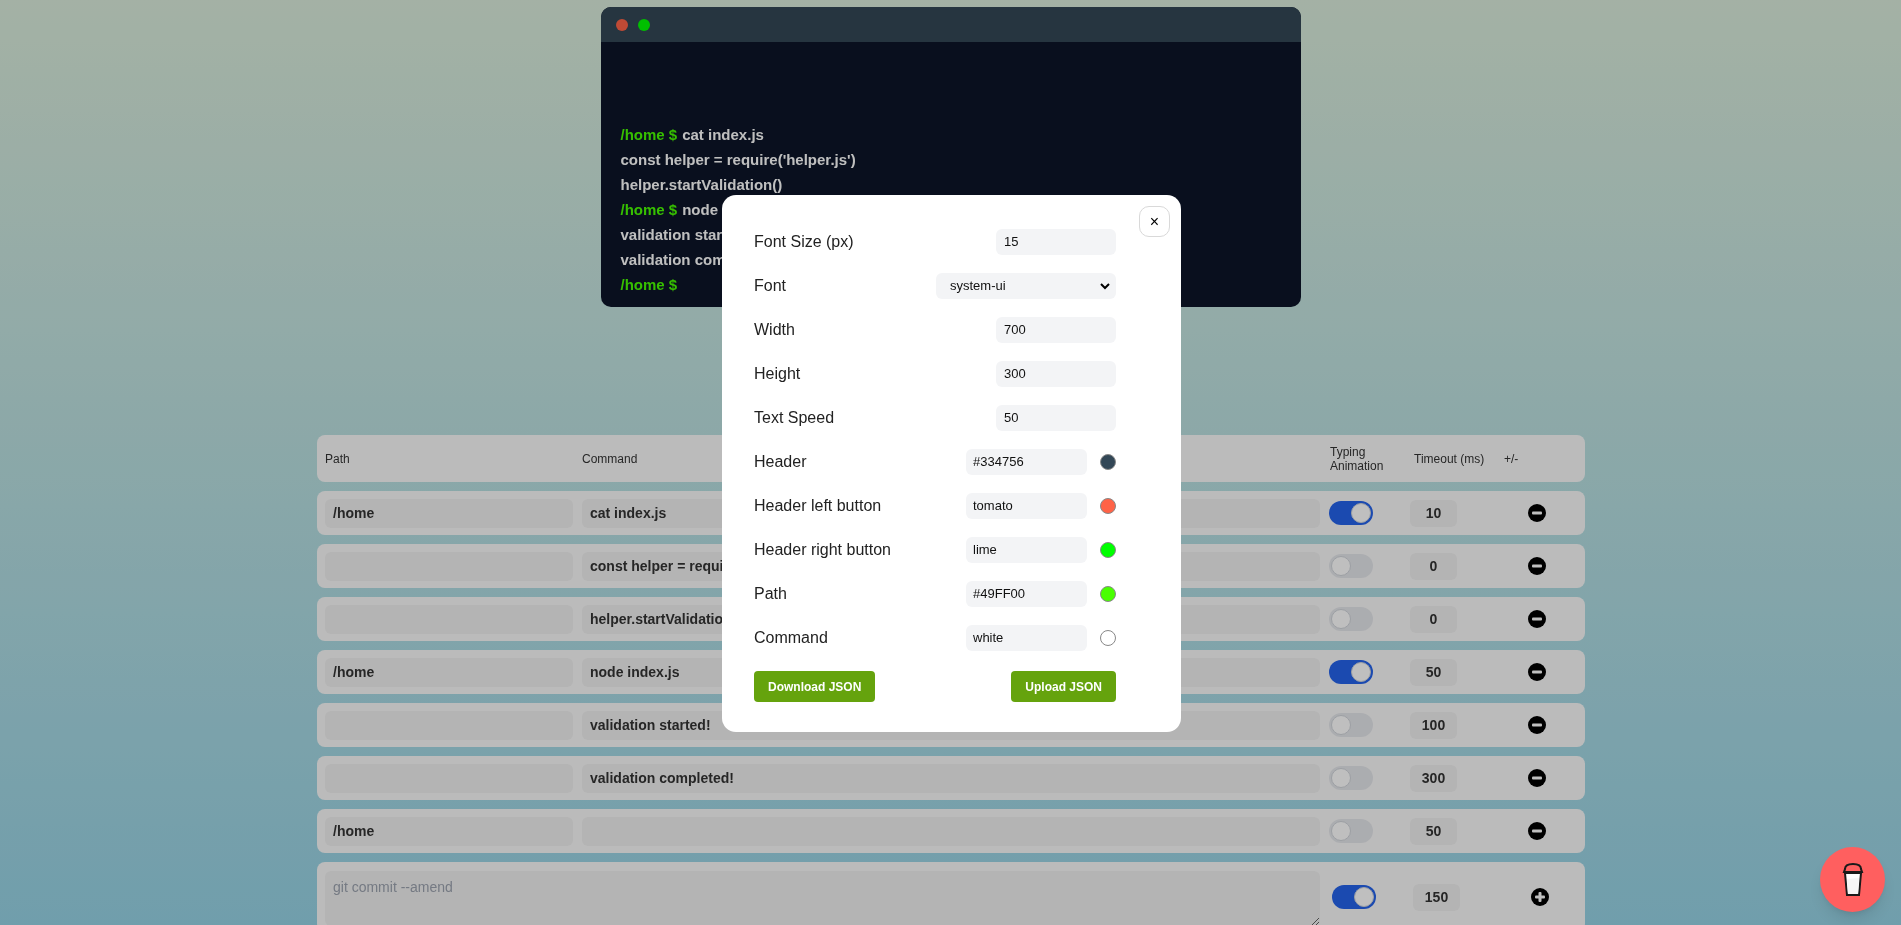 Image resolution: width=1901 pixels, height=925 pixels. Describe the element at coordinates (791, 637) in the screenshot. I see `field-label: Command` at that location.